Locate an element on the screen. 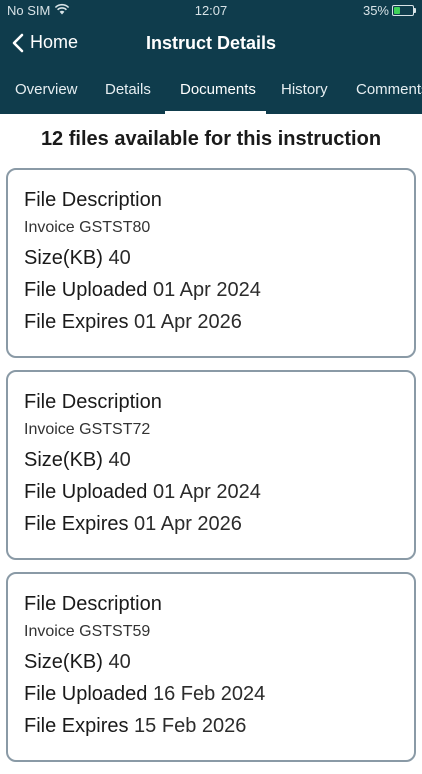  file-description-value: Invoice GSTST80 is located at coordinates (87, 227).